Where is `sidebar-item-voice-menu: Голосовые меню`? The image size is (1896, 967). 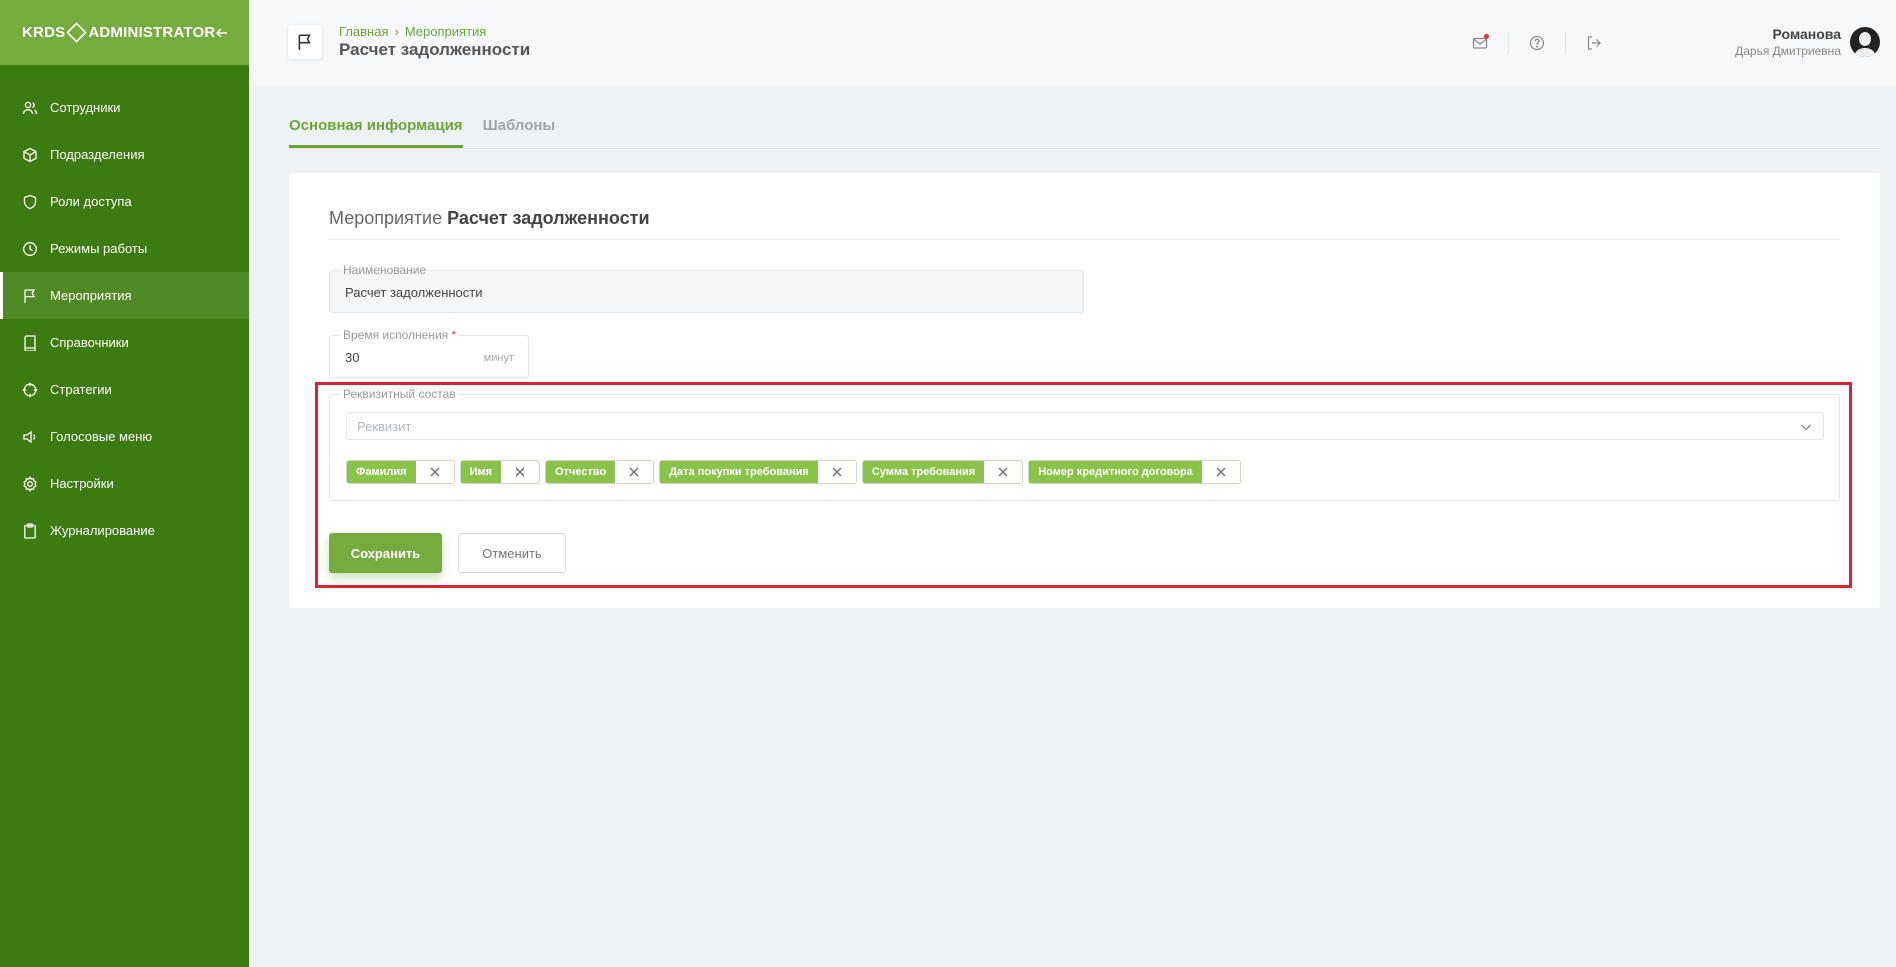
sidebar-item-voice-menu: Голосовые меню is located at coordinates (124, 436).